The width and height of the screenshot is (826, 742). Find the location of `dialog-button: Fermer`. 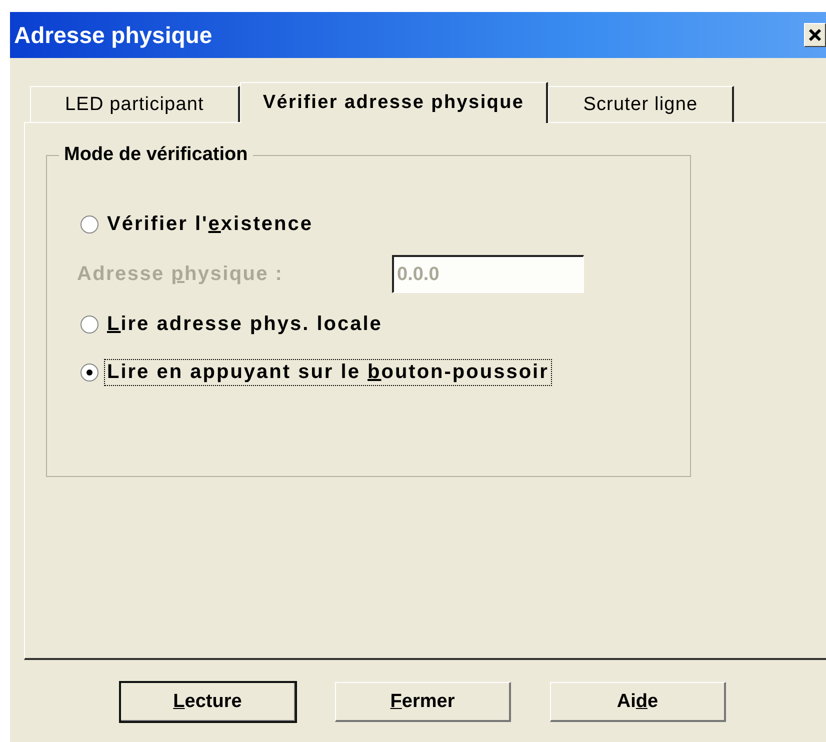

dialog-button: Fermer is located at coordinates (423, 702).